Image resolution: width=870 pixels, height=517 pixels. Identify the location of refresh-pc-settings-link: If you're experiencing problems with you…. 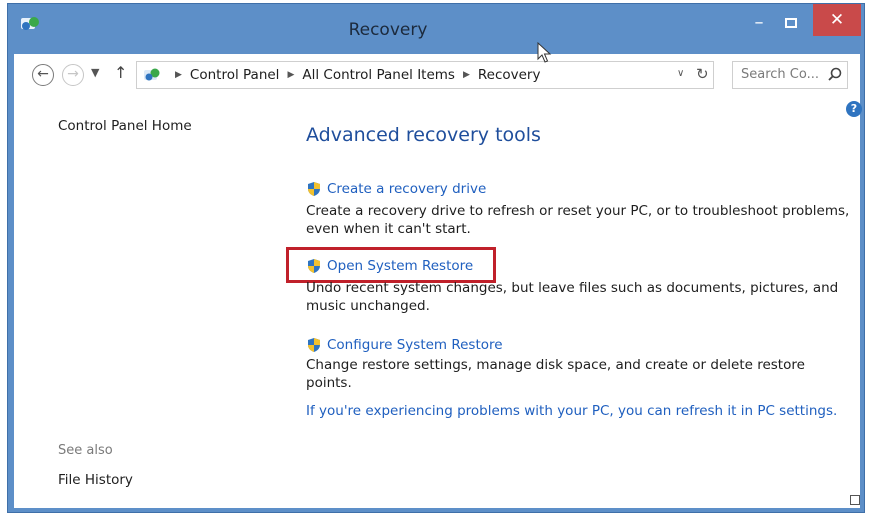
(571, 411).